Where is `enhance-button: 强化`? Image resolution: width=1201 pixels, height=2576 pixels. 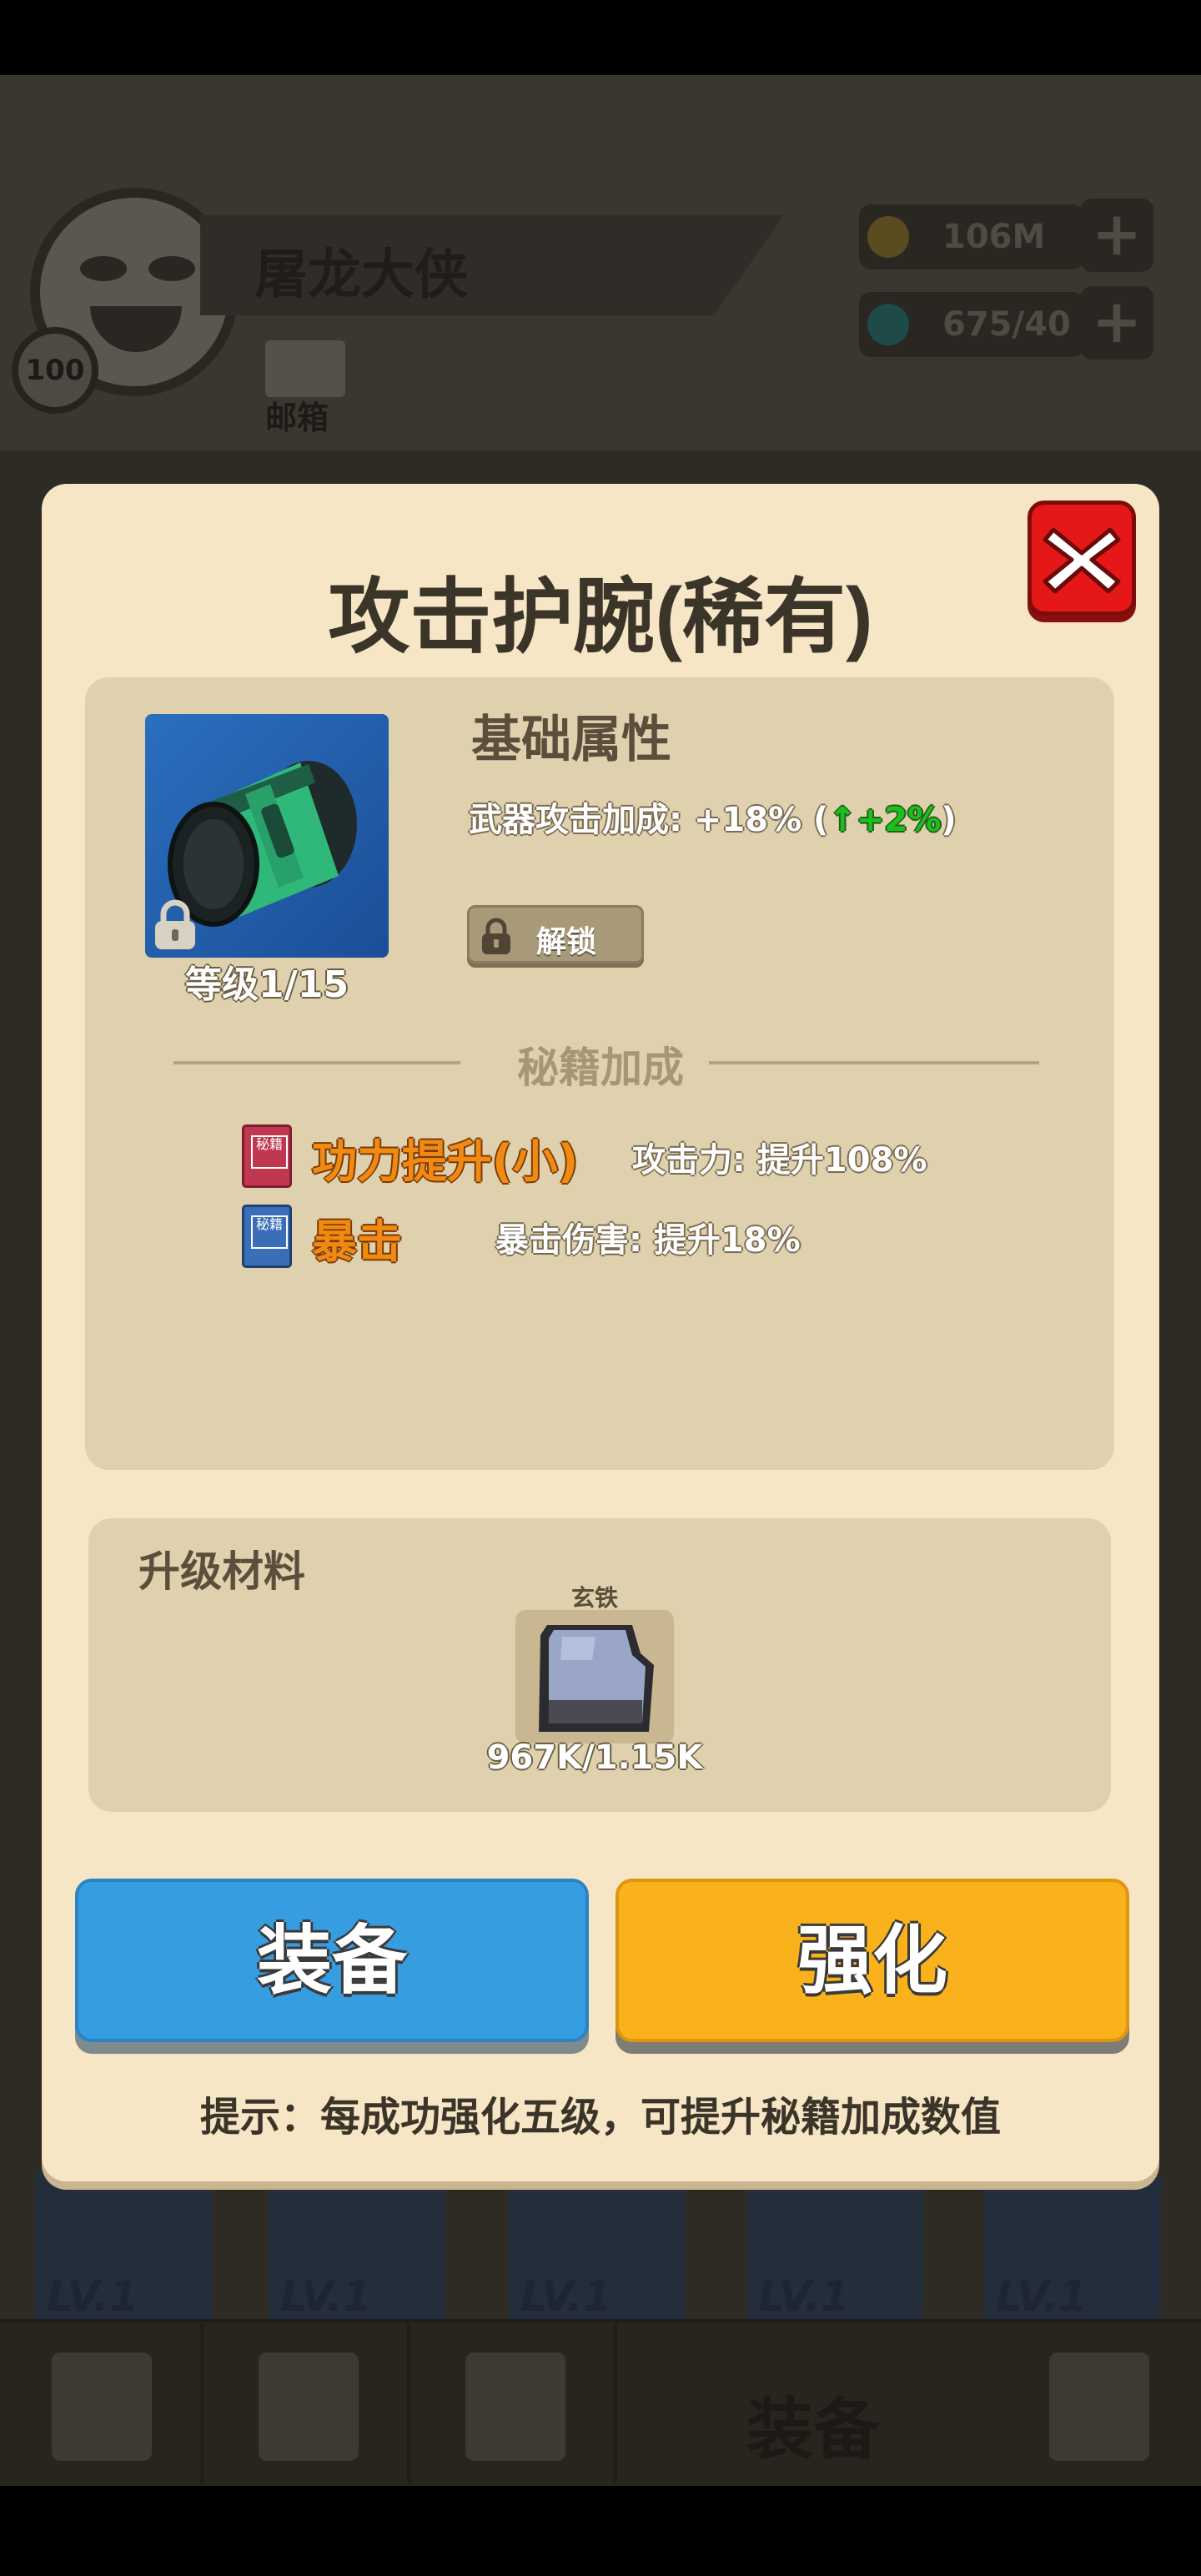
enhance-button: 强化 is located at coordinates (873, 1960).